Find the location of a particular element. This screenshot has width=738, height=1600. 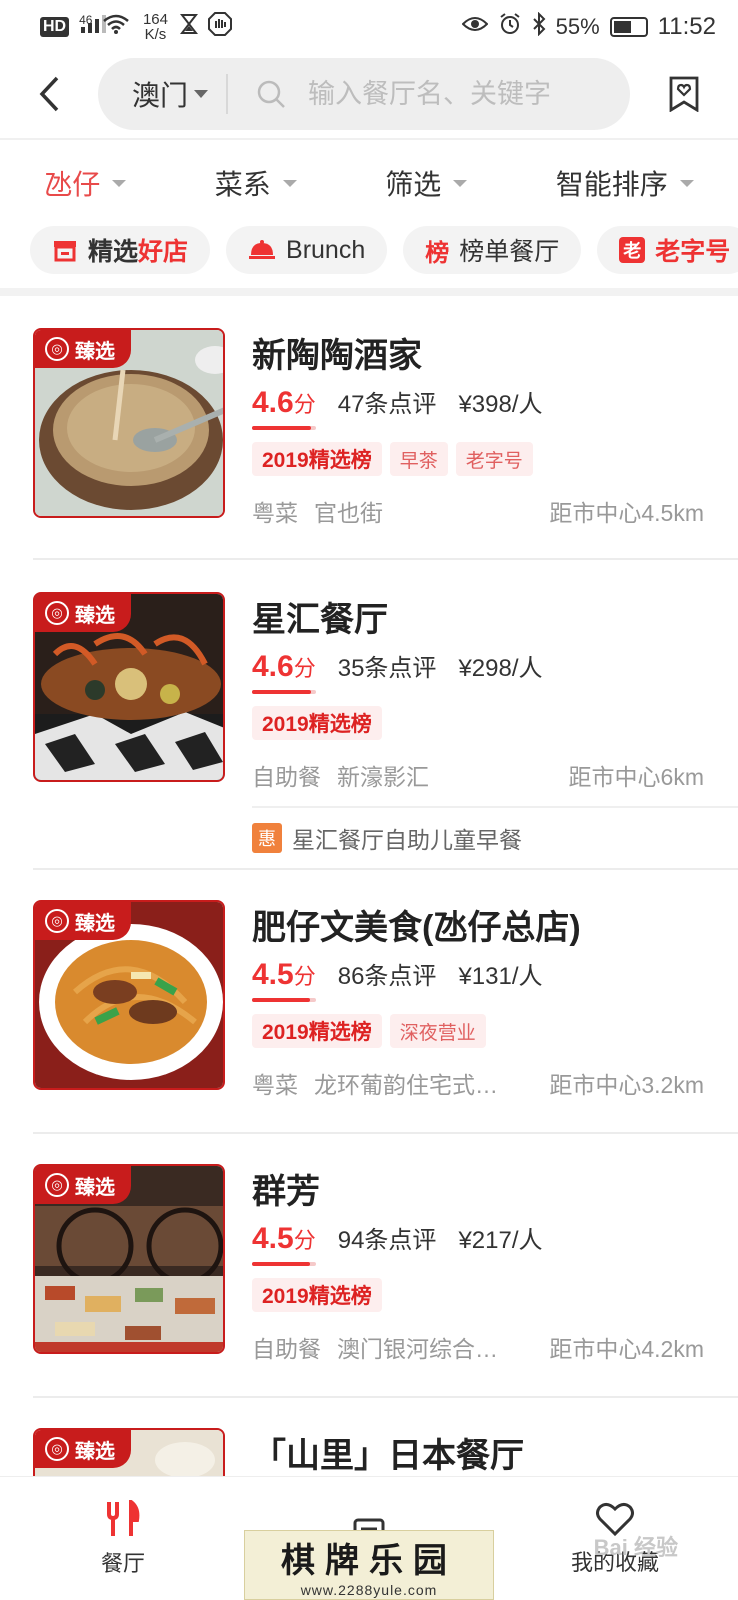

filter-area: 氹仔 is located at coordinates (85, 183).